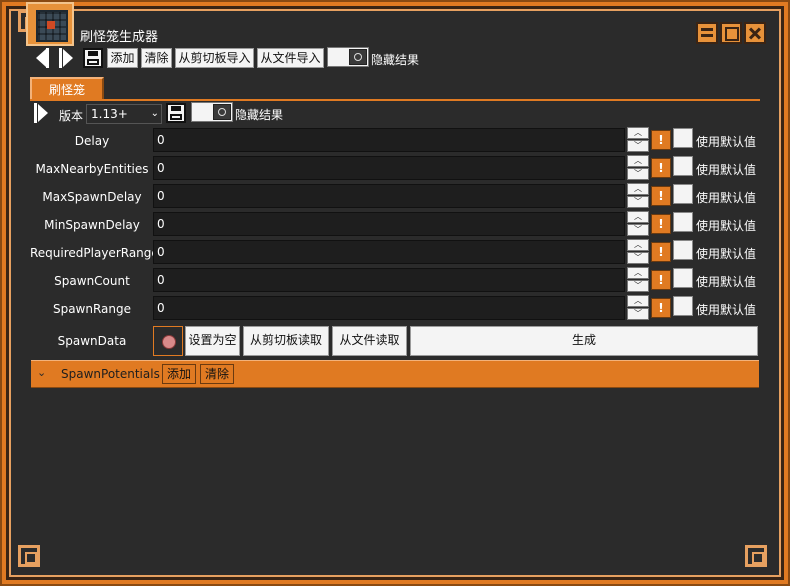 Image resolution: width=790 pixels, height=586 pixels. I want to click on spawner-cage-icon, so click(50, 24).